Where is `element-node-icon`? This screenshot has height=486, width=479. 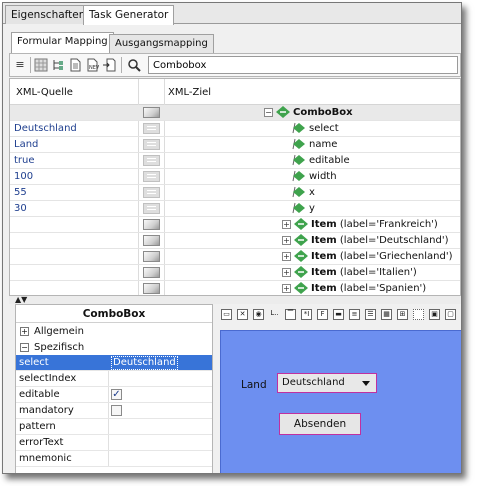 element-node-icon is located at coordinates (301, 272).